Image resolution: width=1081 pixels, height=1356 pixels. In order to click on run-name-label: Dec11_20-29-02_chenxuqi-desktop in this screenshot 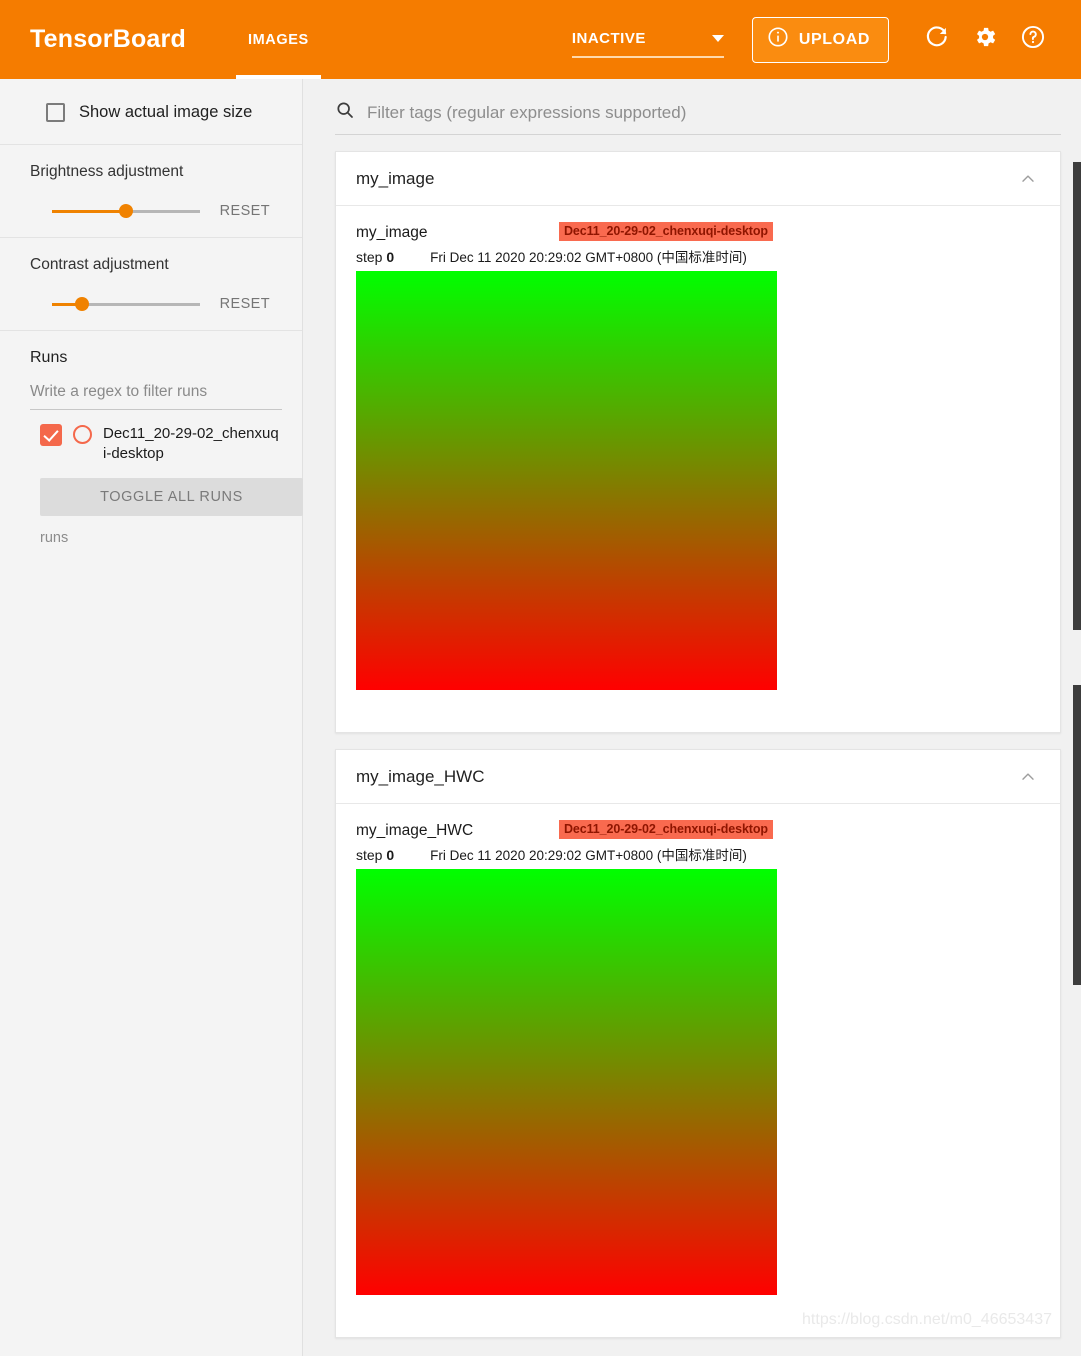, I will do `click(191, 443)`.